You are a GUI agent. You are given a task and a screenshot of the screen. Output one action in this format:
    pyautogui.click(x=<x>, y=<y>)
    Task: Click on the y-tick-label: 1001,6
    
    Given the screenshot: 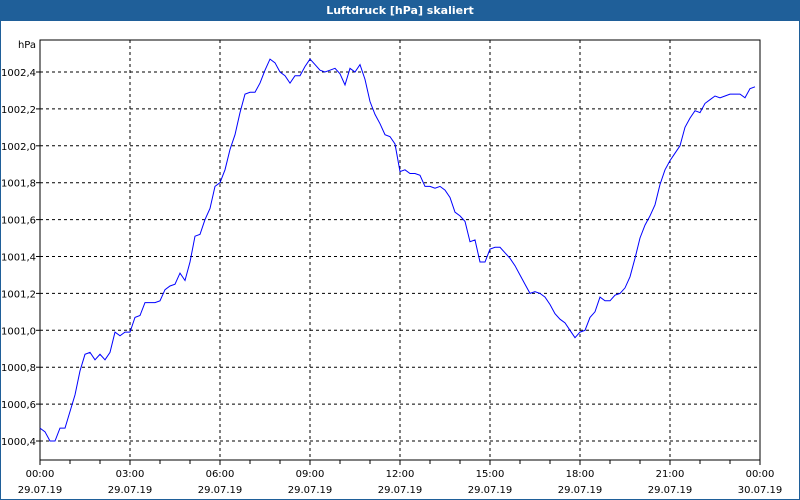 What is the action you would take?
    pyautogui.click(x=18, y=221)
    